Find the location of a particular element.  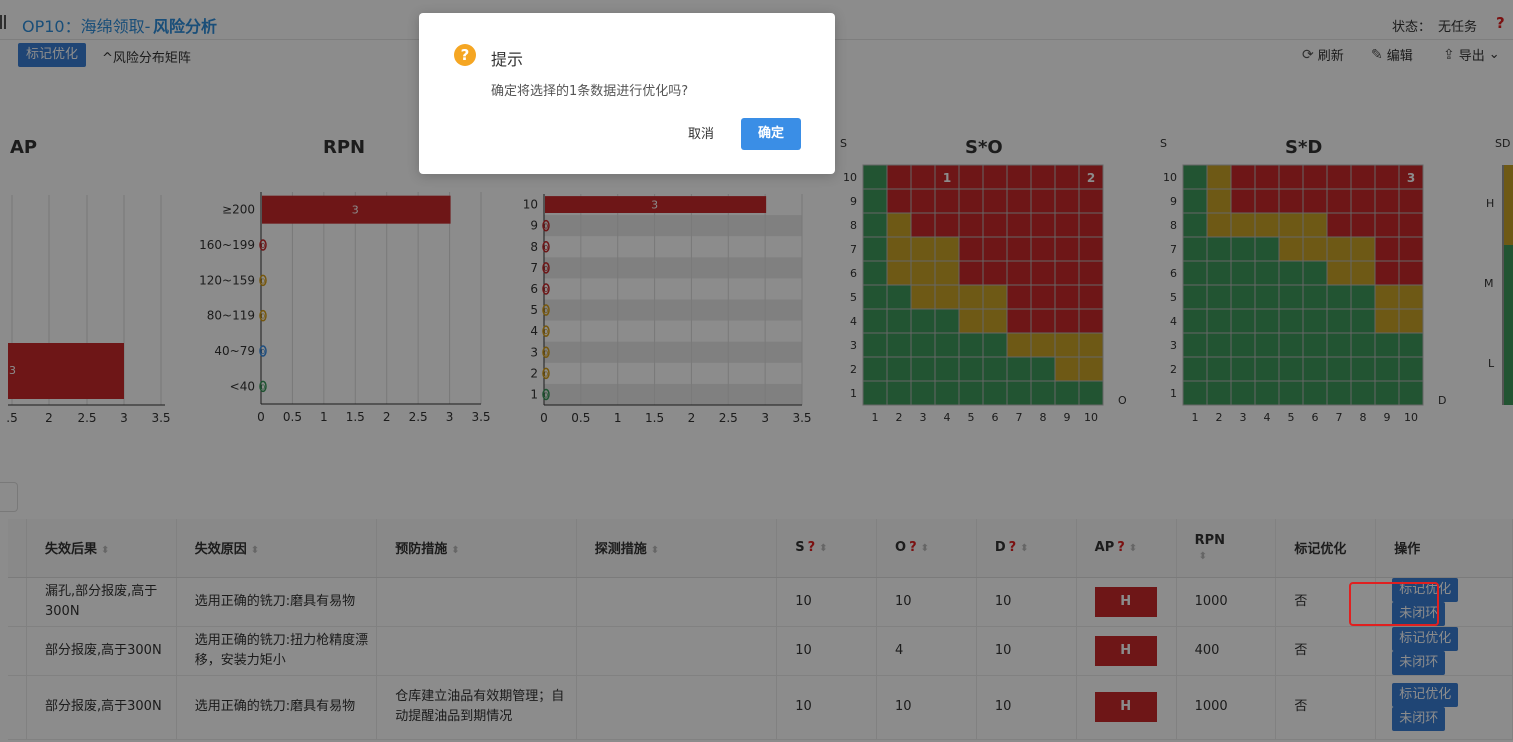

highlight-box is located at coordinates (1394, 604).